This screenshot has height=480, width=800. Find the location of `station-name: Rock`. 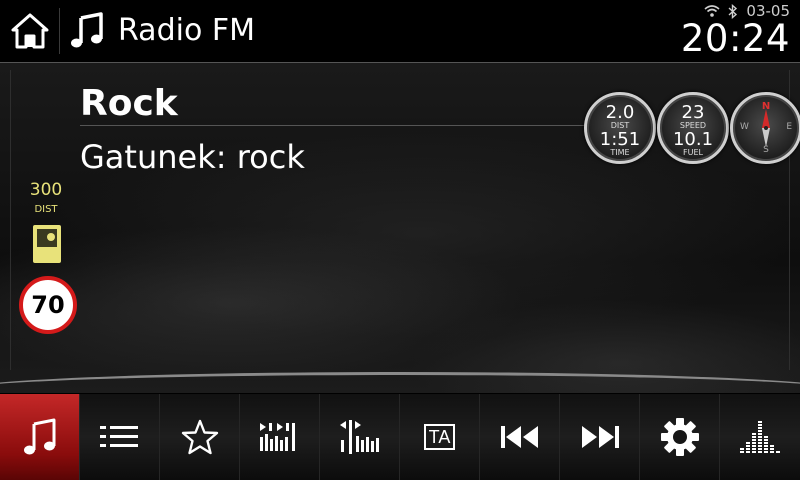

station-name: Rock is located at coordinates (129, 103).